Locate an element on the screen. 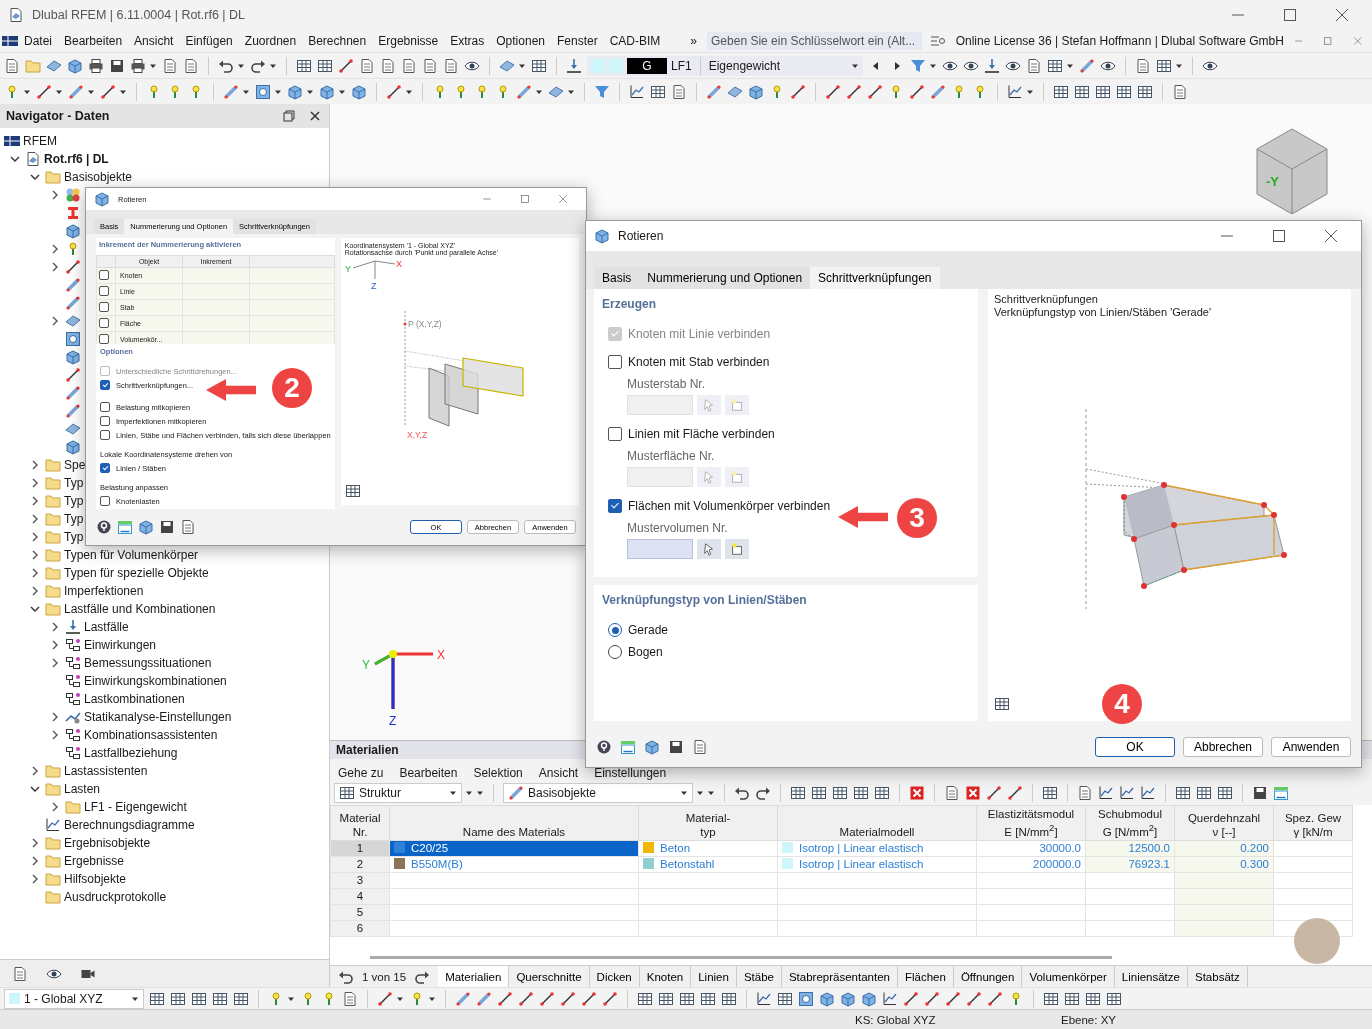 This screenshot has width=1372, height=1029. menu-item: Berechnen is located at coordinates (337, 41).